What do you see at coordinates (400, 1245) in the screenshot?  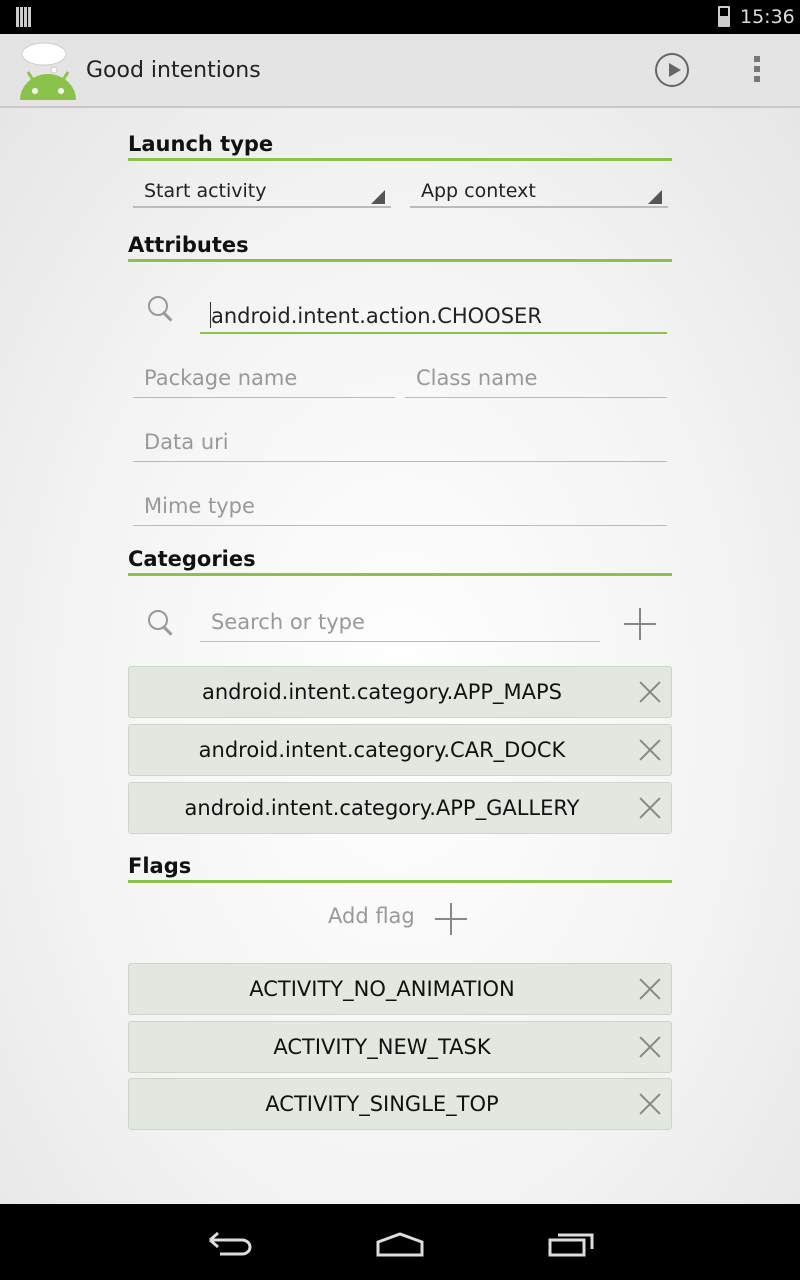 I see `home-icon` at bounding box center [400, 1245].